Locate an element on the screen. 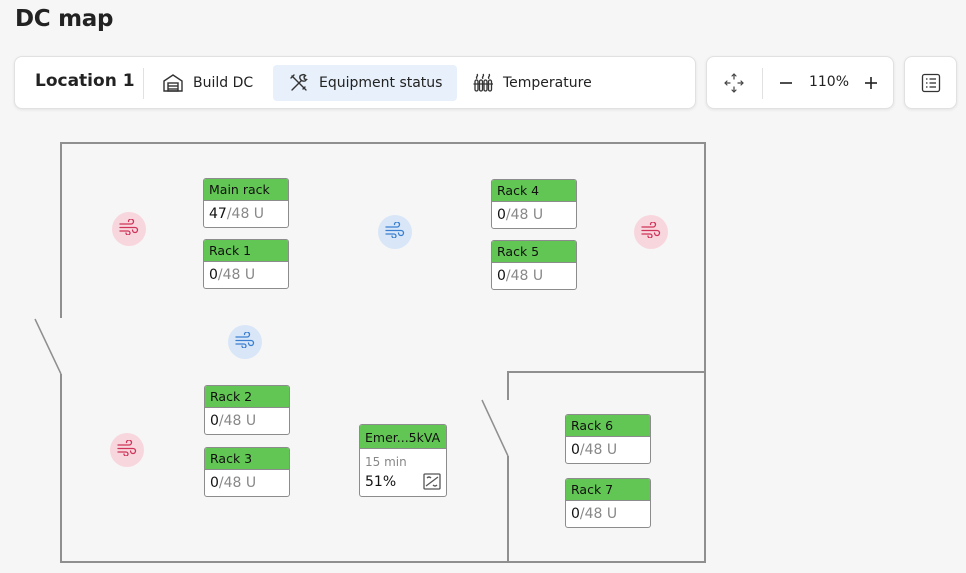 This screenshot has width=966, height=573. list-icon is located at coordinates (931, 85).